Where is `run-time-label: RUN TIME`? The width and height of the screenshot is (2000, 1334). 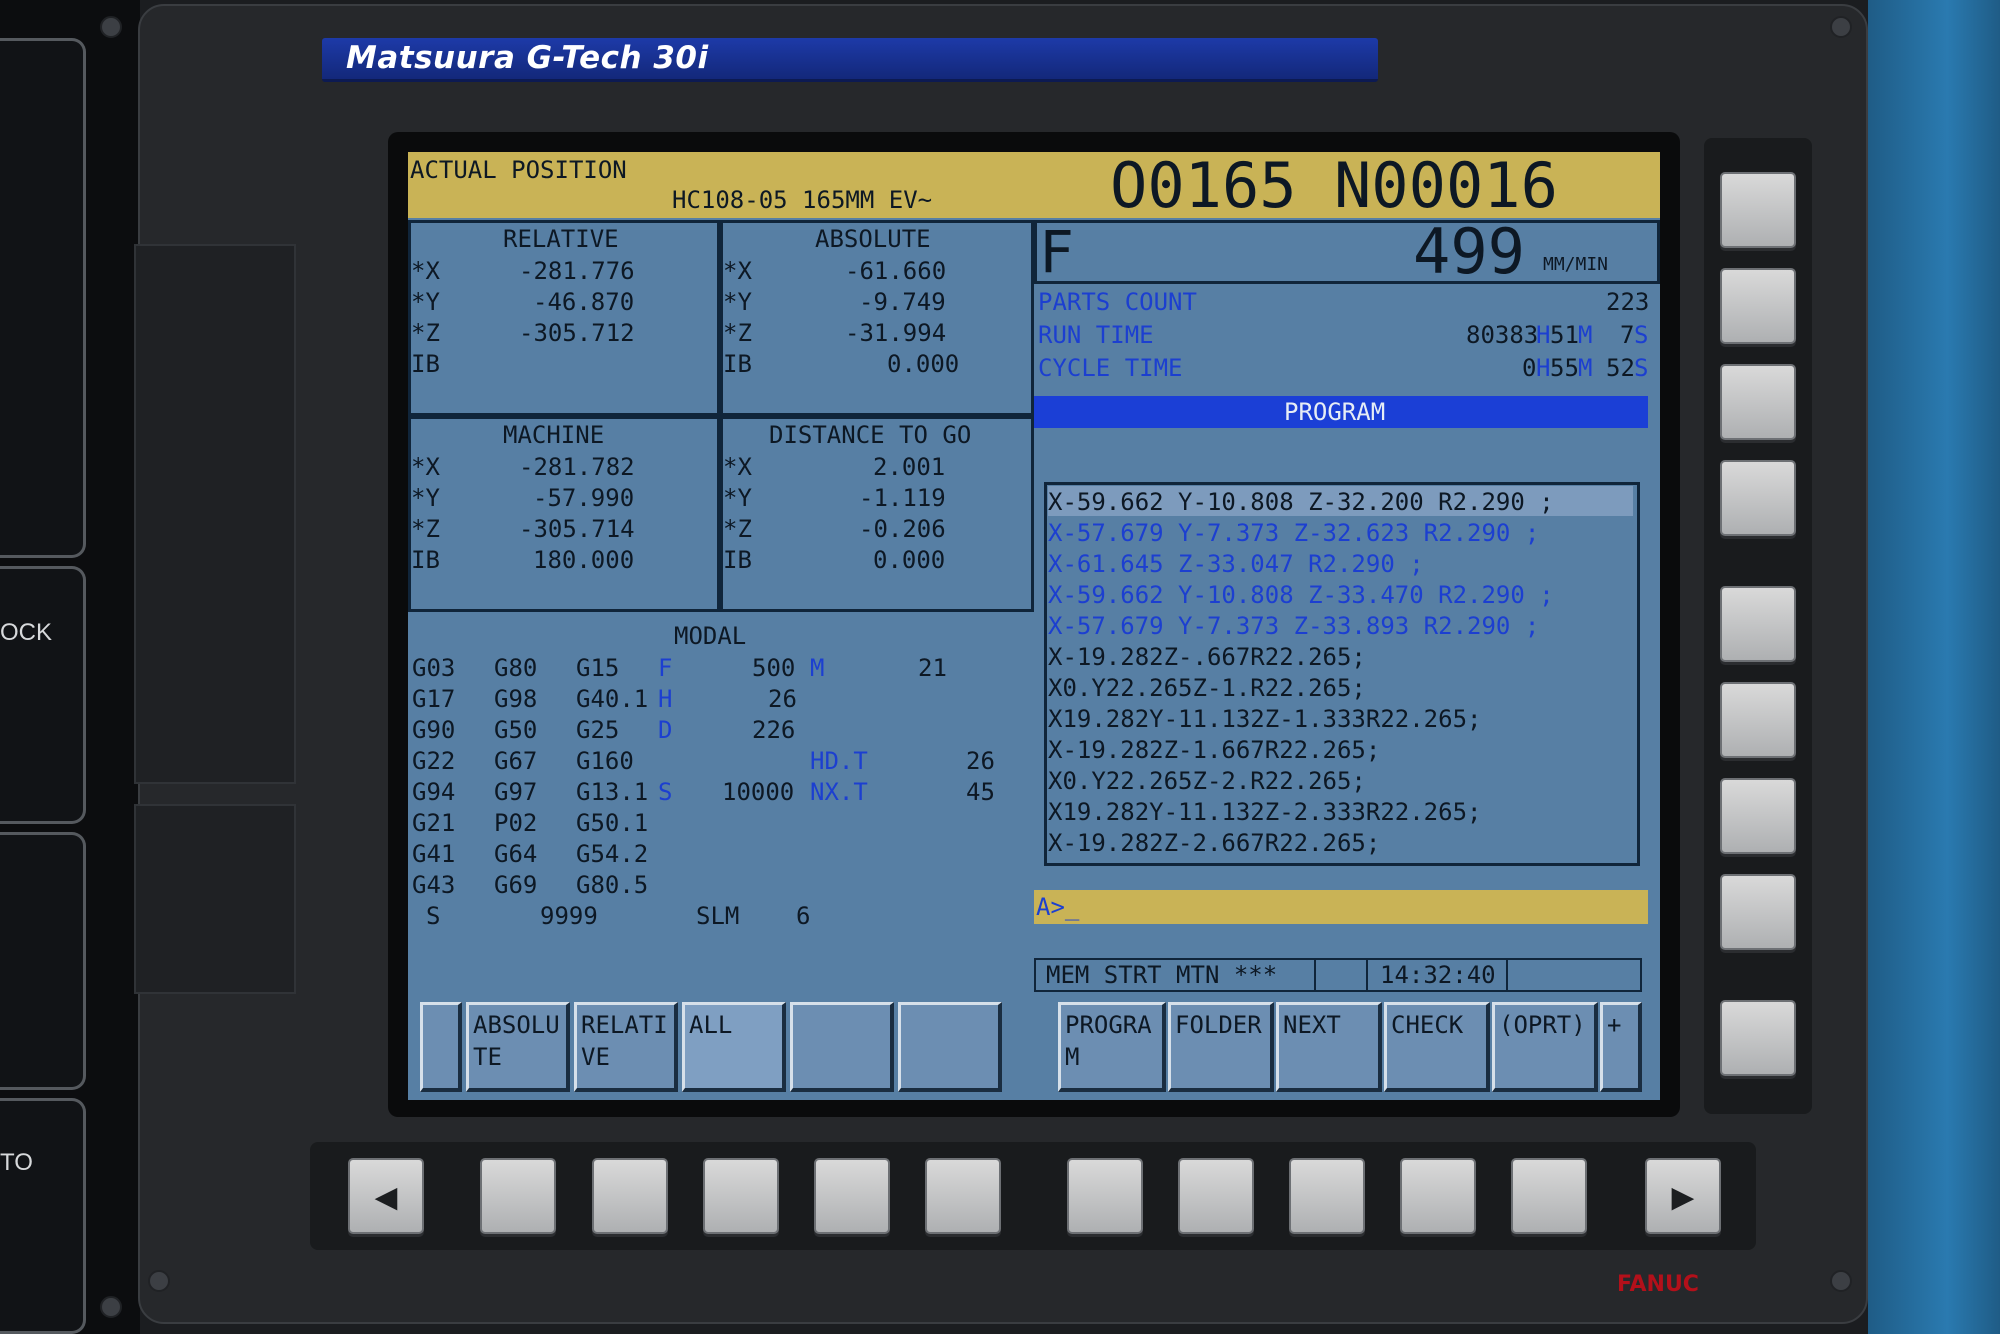
run-time-label: RUN TIME is located at coordinates (1096, 335).